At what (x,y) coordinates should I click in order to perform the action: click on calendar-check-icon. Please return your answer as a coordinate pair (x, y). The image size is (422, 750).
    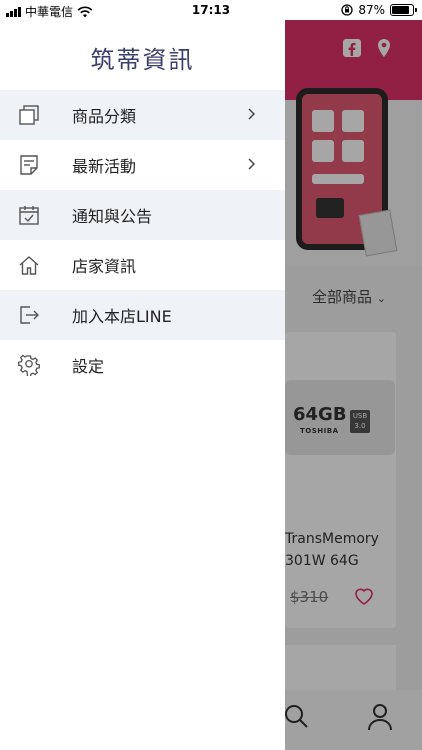
    Looking at the image, I should click on (29, 215).